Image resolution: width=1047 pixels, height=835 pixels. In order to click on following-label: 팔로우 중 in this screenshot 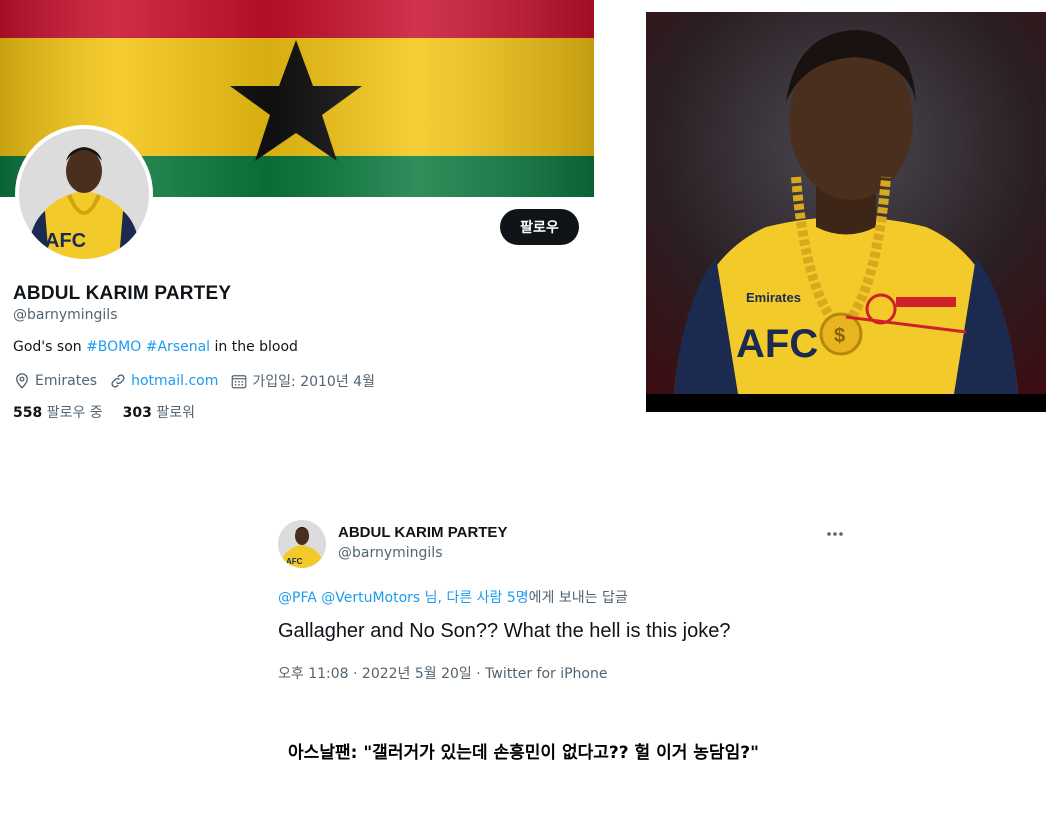, I will do `click(72, 413)`.